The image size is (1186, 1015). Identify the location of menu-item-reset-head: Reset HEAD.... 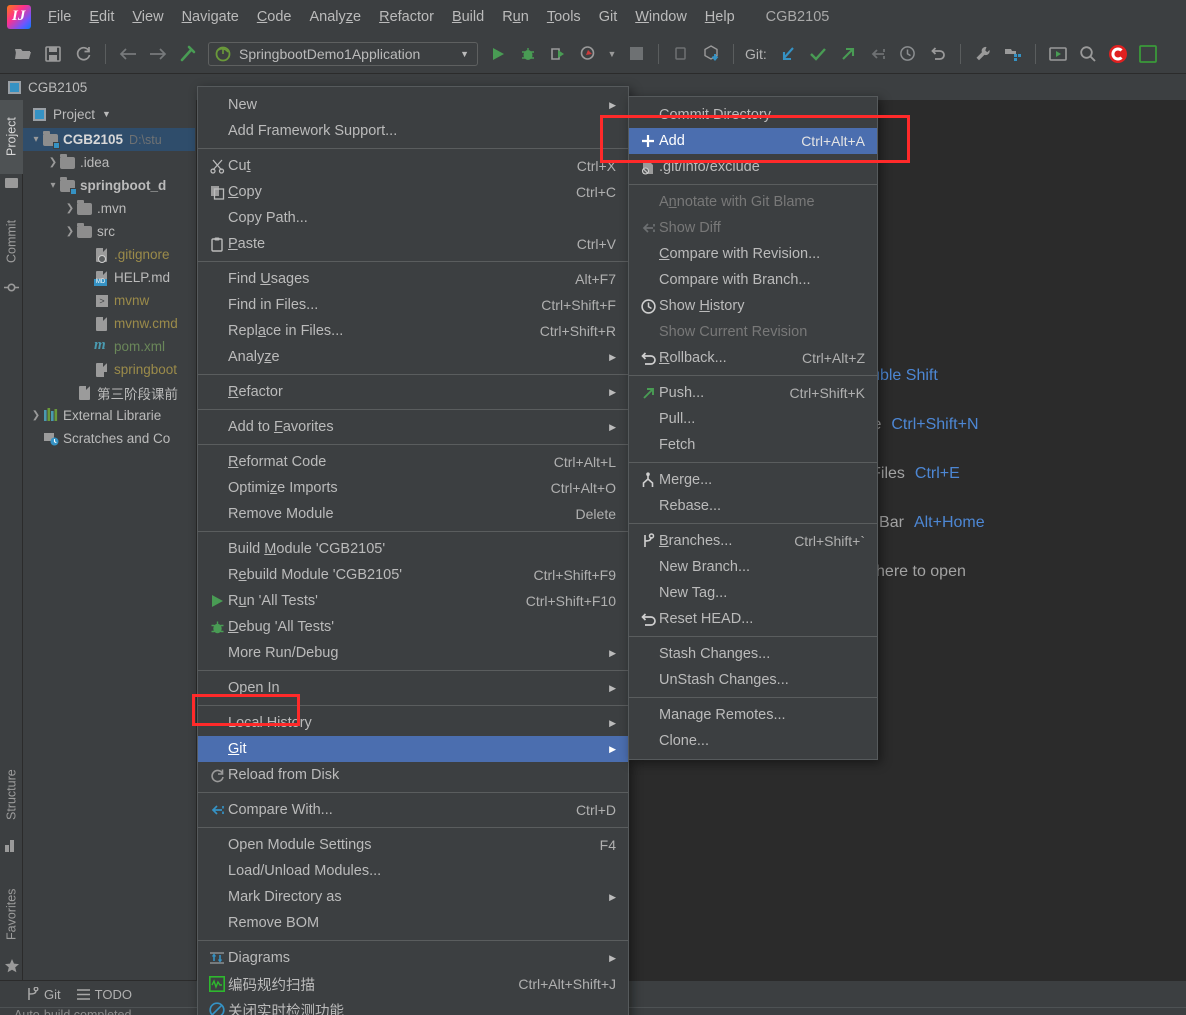
(753, 619).